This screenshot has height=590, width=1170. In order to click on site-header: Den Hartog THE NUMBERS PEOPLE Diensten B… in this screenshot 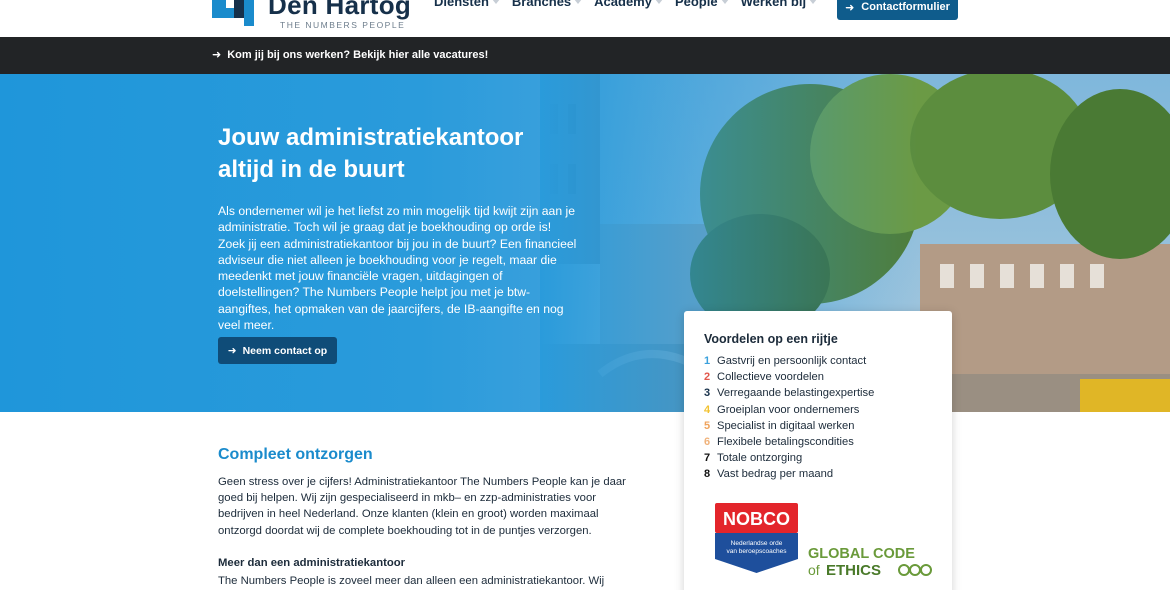, I will do `click(585, 18)`.